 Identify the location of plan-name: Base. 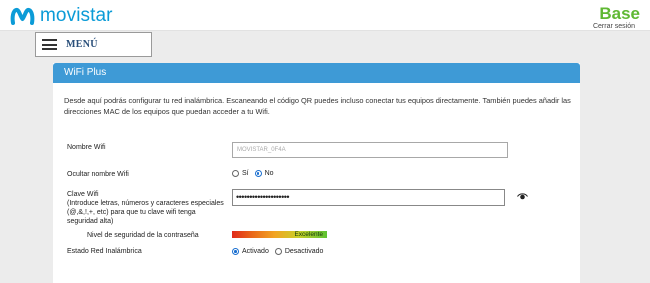
(619, 13).